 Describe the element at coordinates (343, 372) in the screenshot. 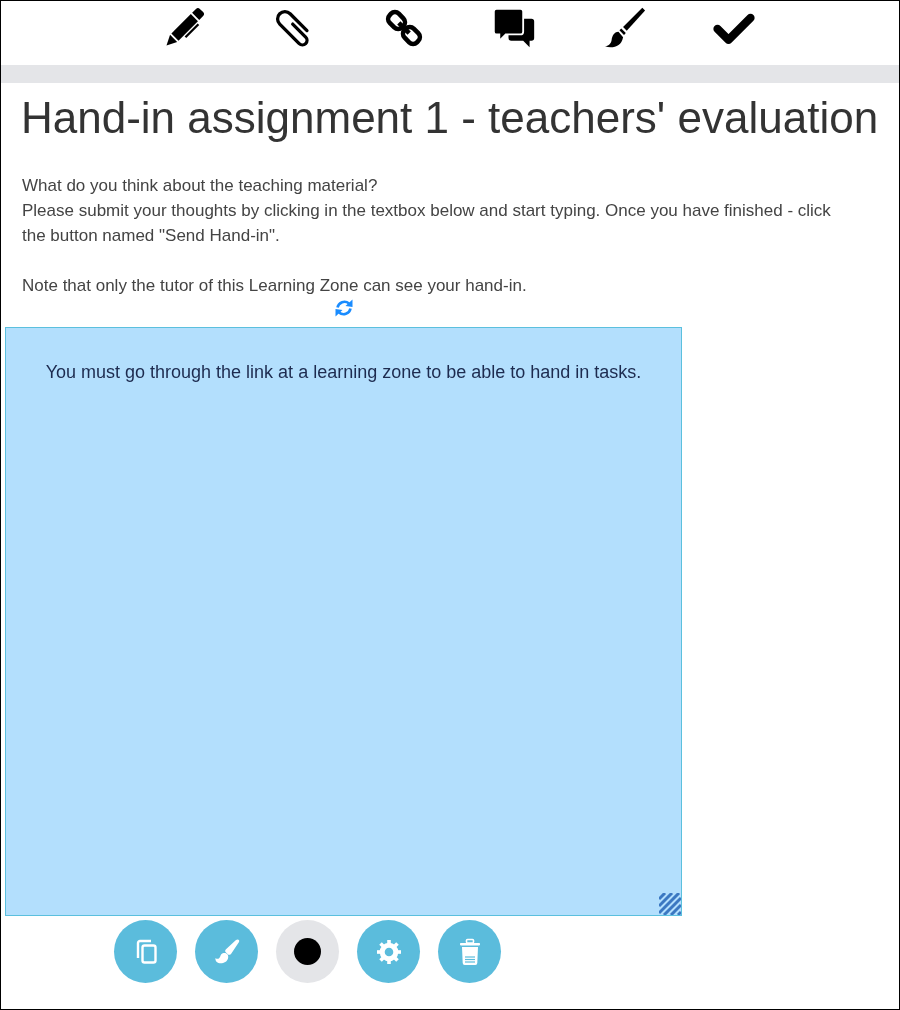

I see `editor-message: You must go through the link at a learning zone to be able to hand in tasks.` at that location.